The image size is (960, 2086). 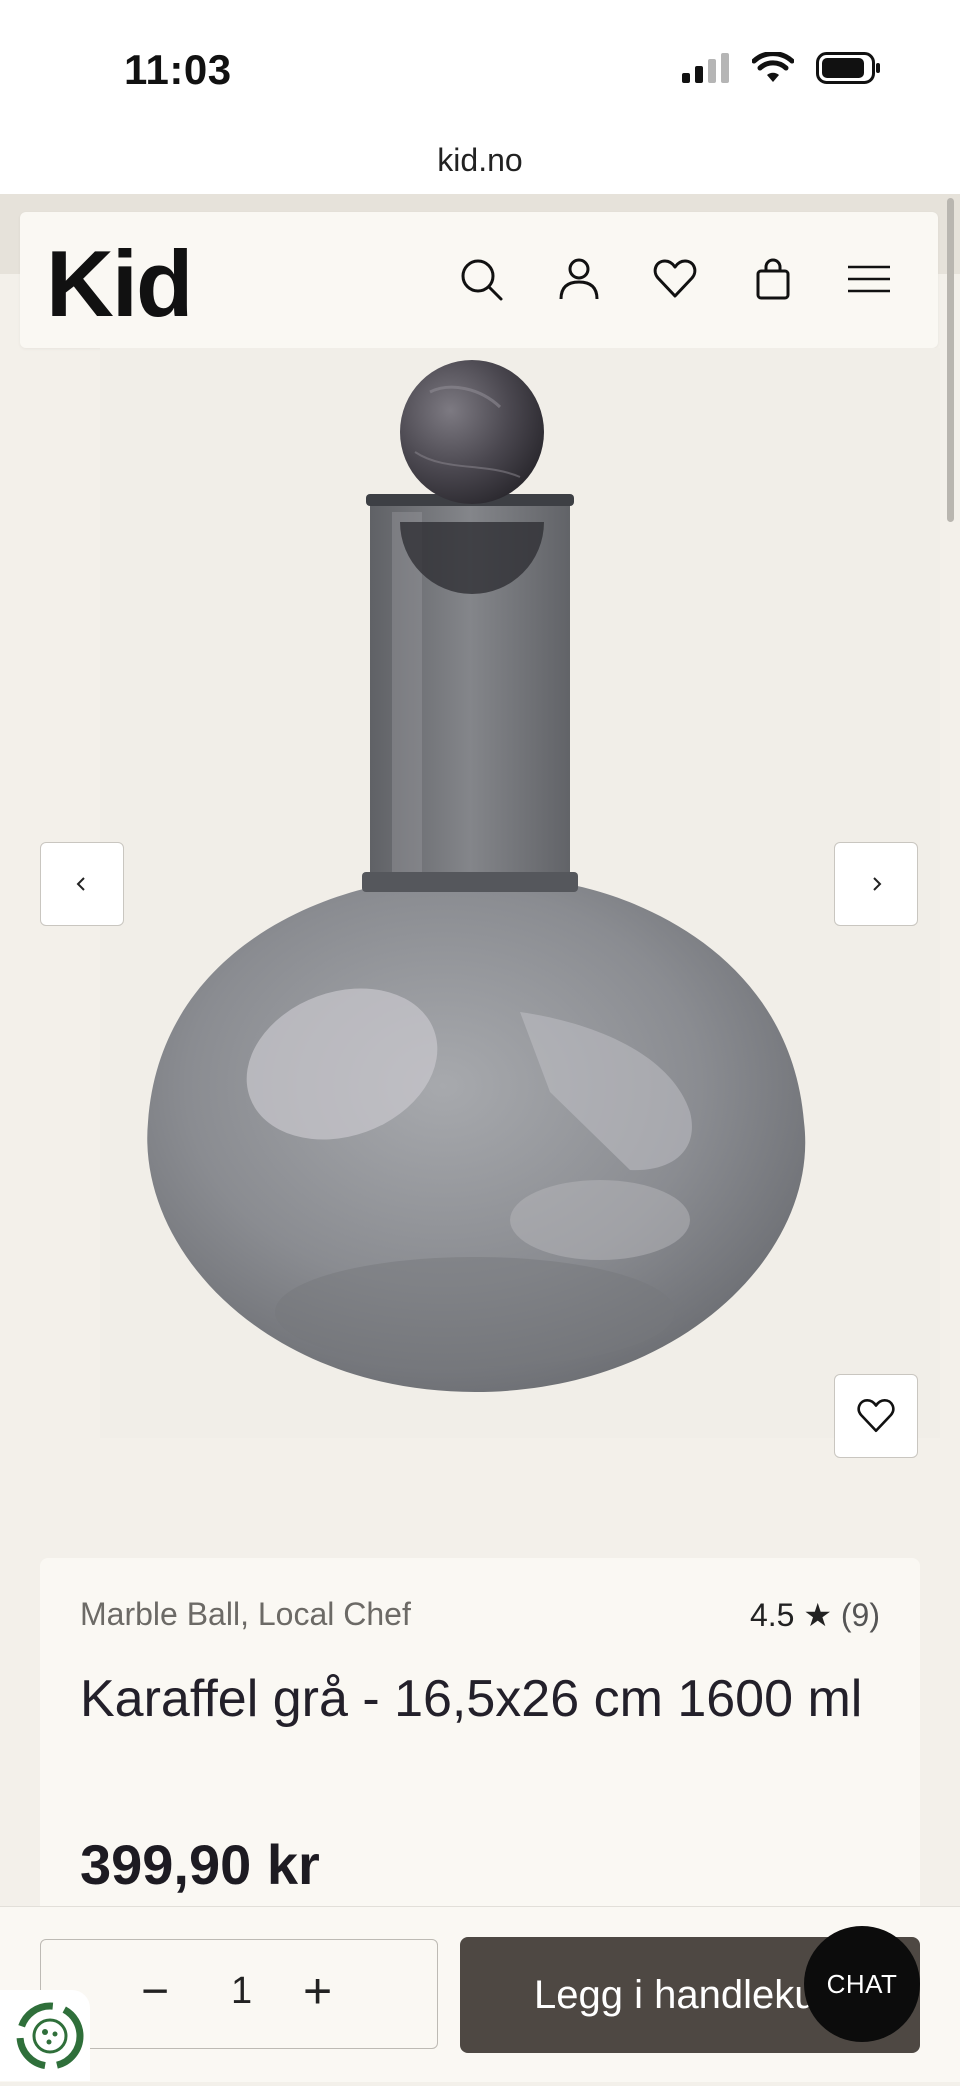 What do you see at coordinates (860, 1615) in the screenshot?
I see `review-count: (9)` at bounding box center [860, 1615].